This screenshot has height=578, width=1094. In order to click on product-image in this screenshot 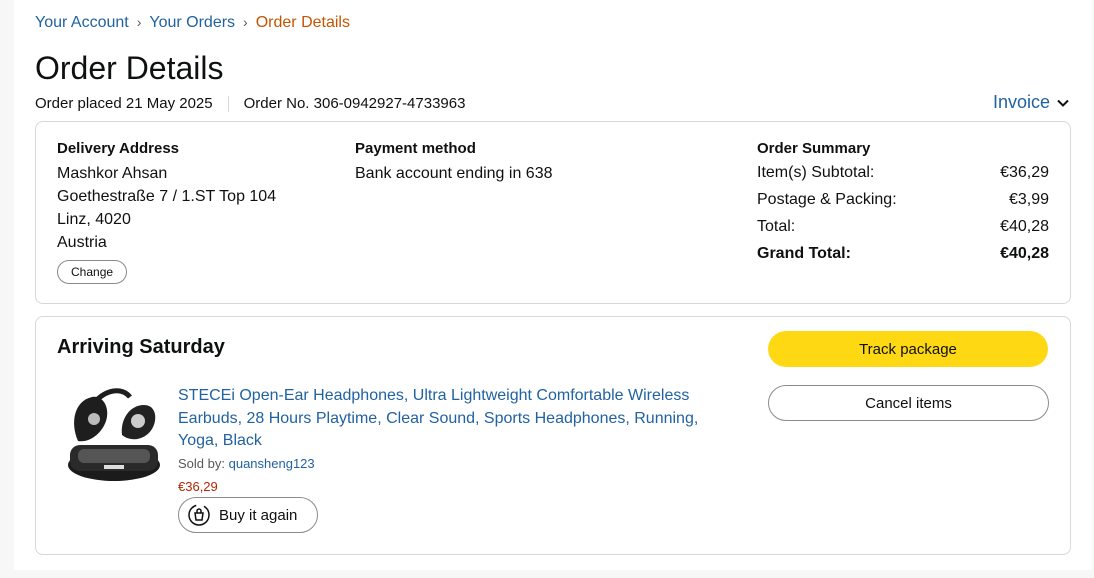, I will do `click(114, 435)`.